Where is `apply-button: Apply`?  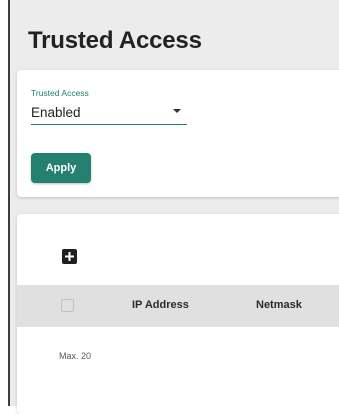
apply-button: Apply is located at coordinates (61, 168).